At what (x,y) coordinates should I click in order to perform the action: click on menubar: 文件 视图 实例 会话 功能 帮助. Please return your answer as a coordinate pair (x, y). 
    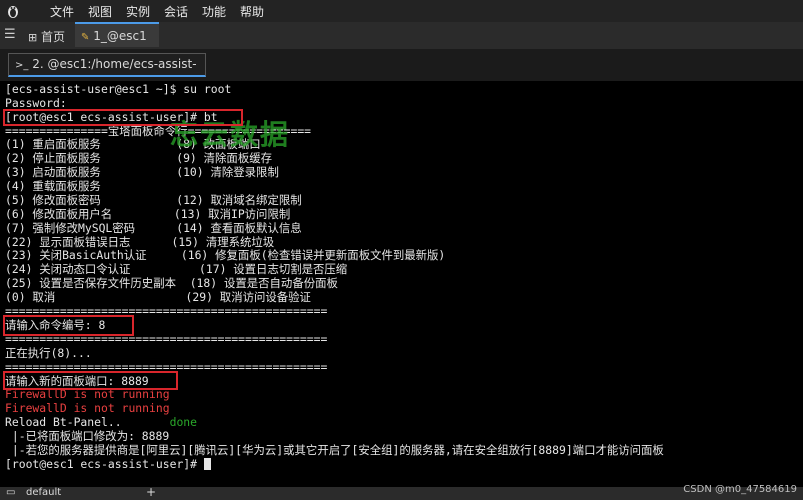
    Looking at the image, I should click on (401, 11).